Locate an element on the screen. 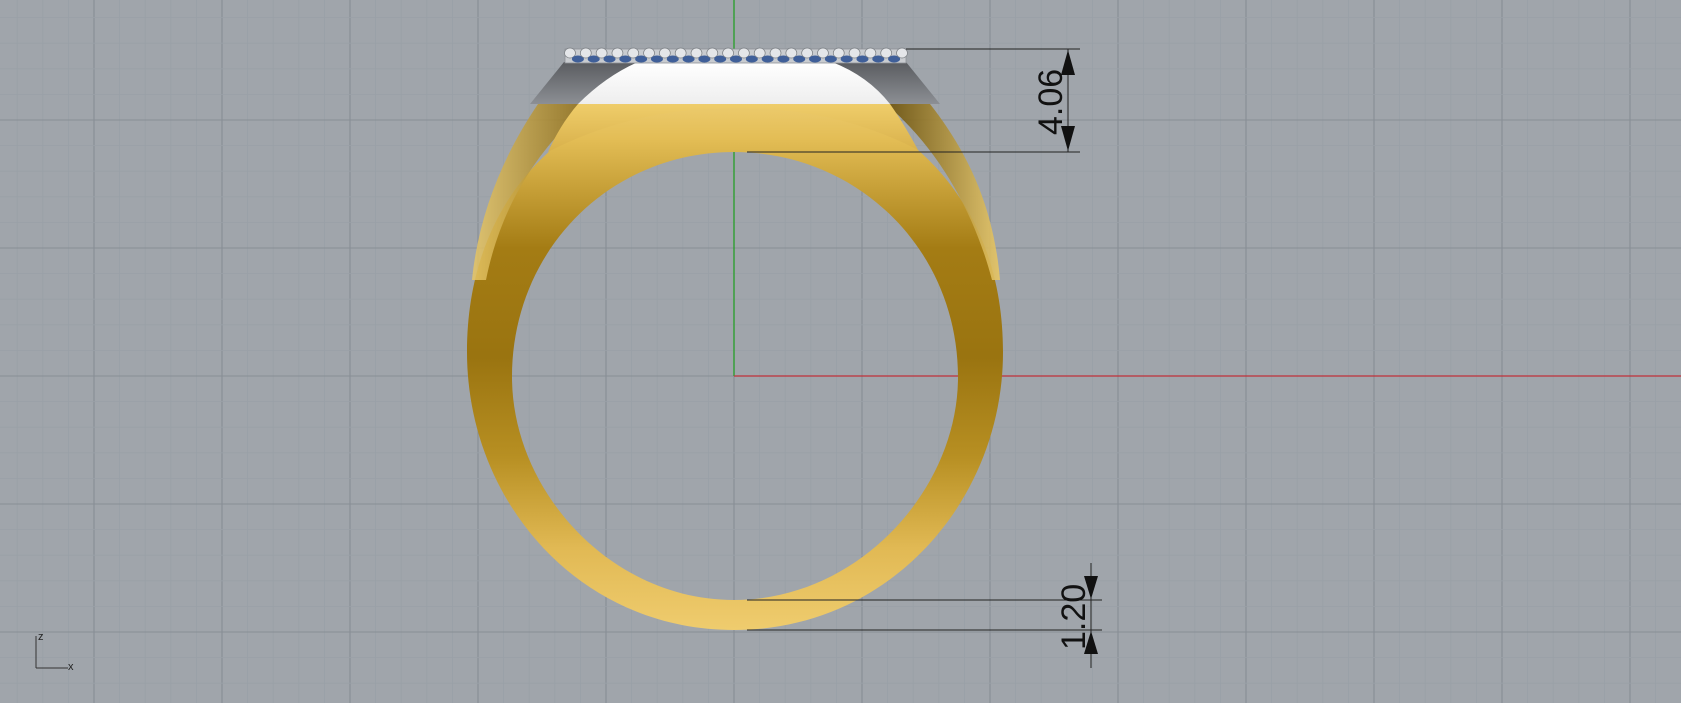 The image size is (1681, 703). prong-bead is located at coordinates (902, 53).